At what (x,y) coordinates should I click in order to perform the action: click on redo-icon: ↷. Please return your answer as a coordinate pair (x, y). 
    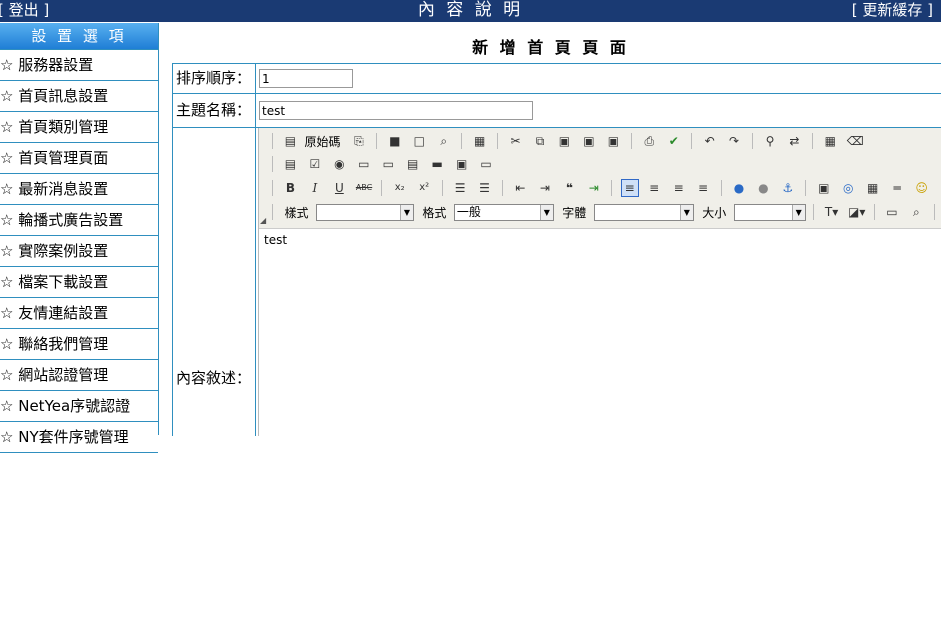
    Looking at the image, I should click on (734, 141).